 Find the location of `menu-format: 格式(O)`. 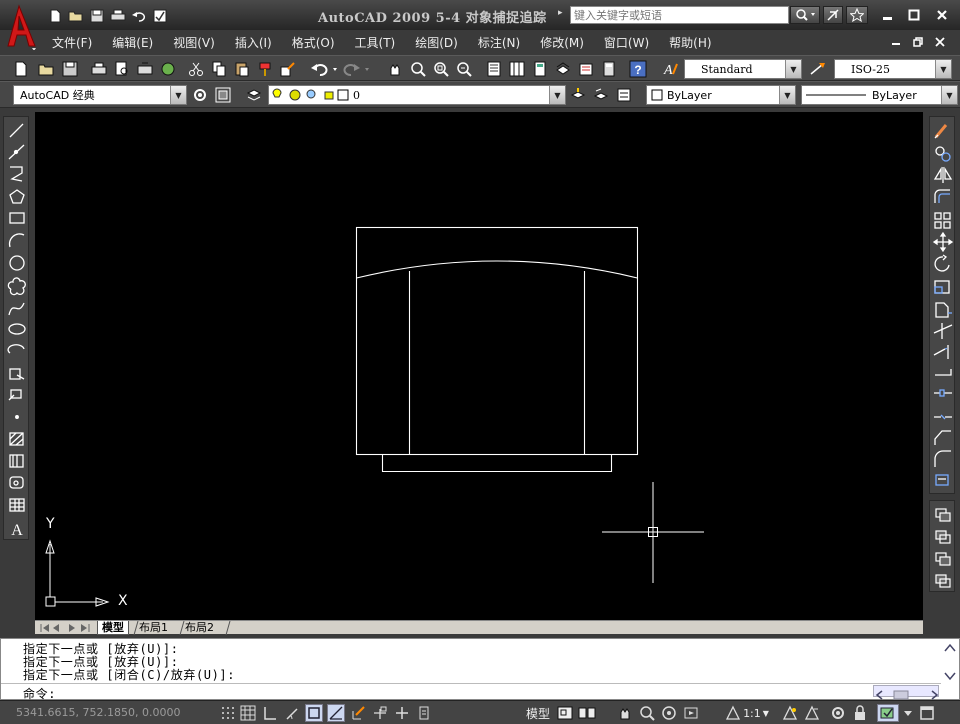

menu-format: 格式(O) is located at coordinates (313, 41).